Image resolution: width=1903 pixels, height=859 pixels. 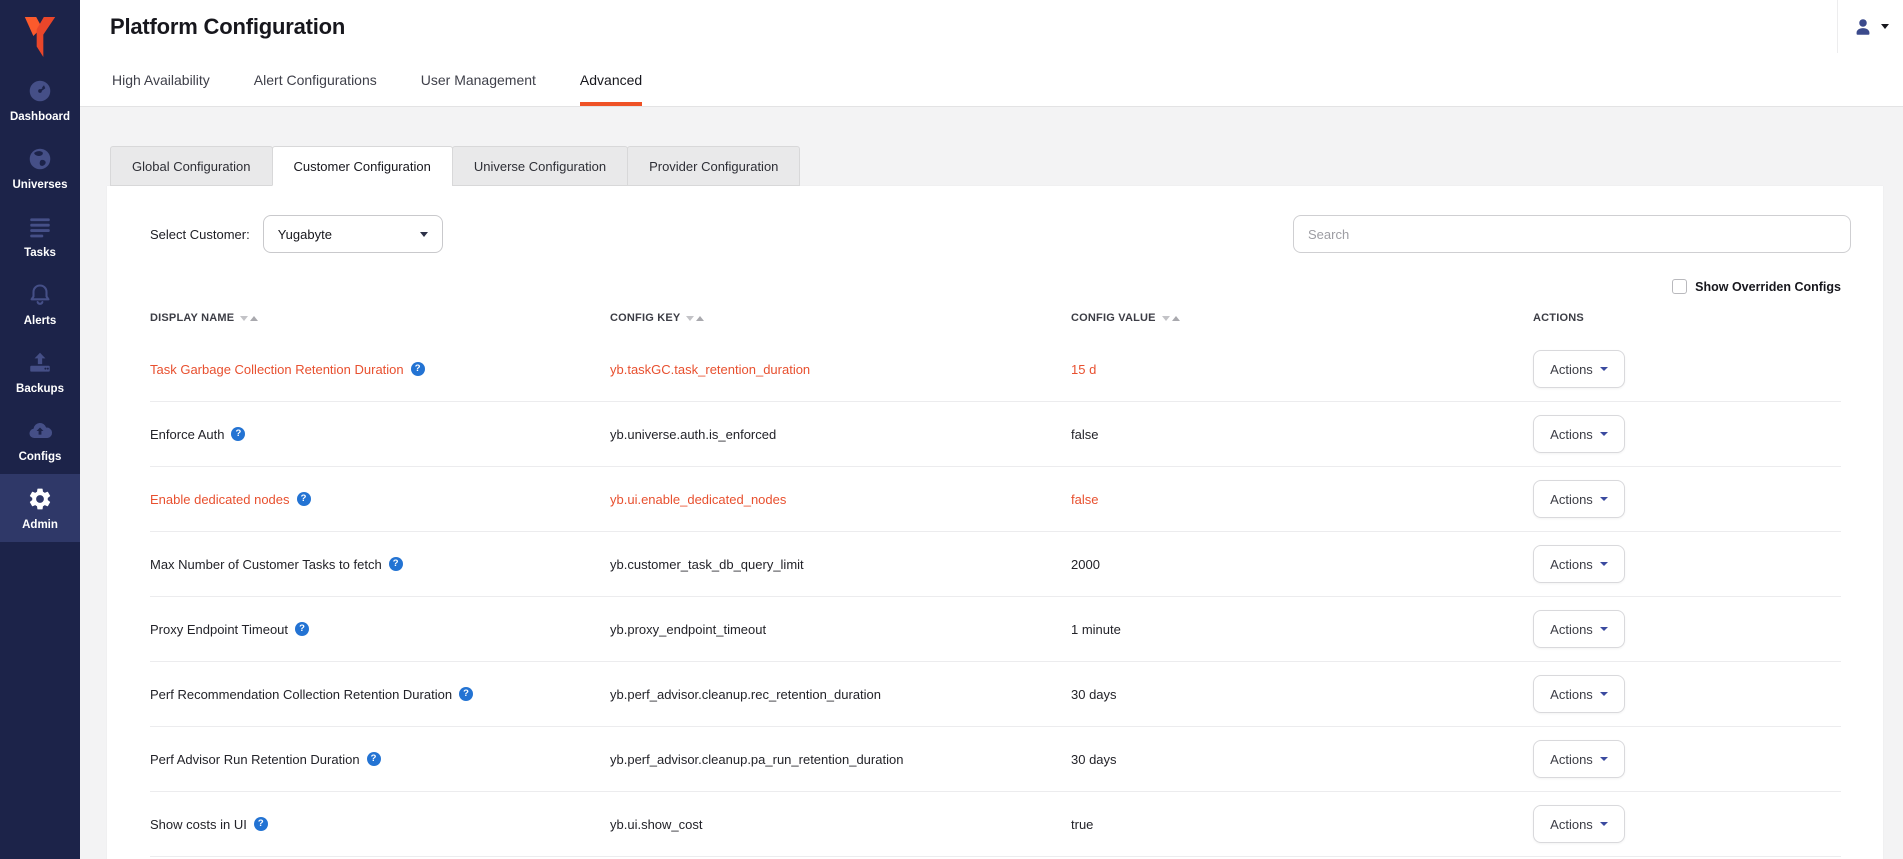 What do you see at coordinates (698, 499) in the screenshot?
I see `config-key: yb.ui.enable_dedicated_nodes` at bounding box center [698, 499].